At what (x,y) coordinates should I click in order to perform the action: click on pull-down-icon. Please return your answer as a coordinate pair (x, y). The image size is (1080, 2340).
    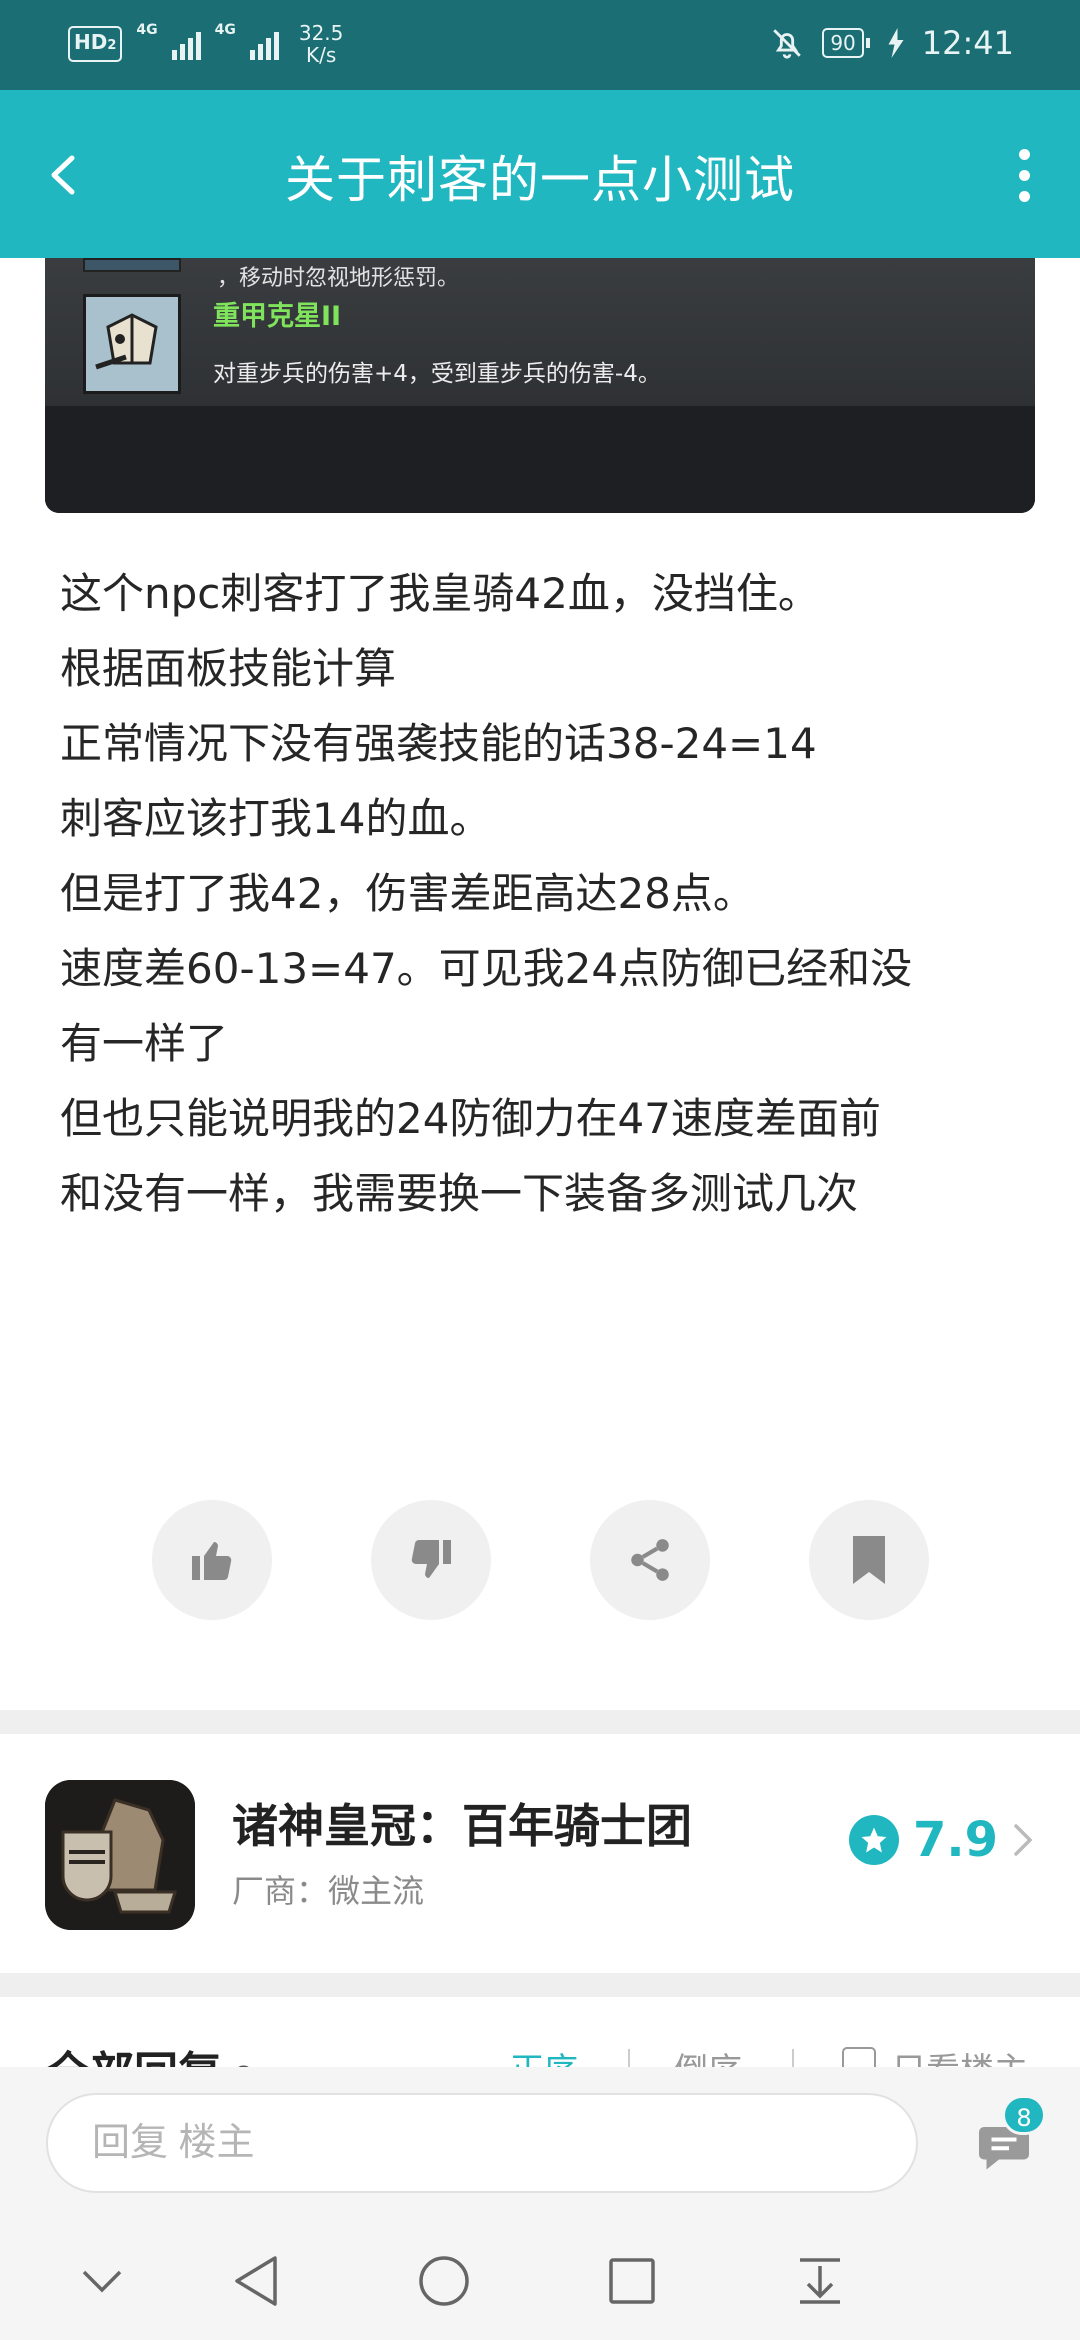
    Looking at the image, I should click on (820, 2281).